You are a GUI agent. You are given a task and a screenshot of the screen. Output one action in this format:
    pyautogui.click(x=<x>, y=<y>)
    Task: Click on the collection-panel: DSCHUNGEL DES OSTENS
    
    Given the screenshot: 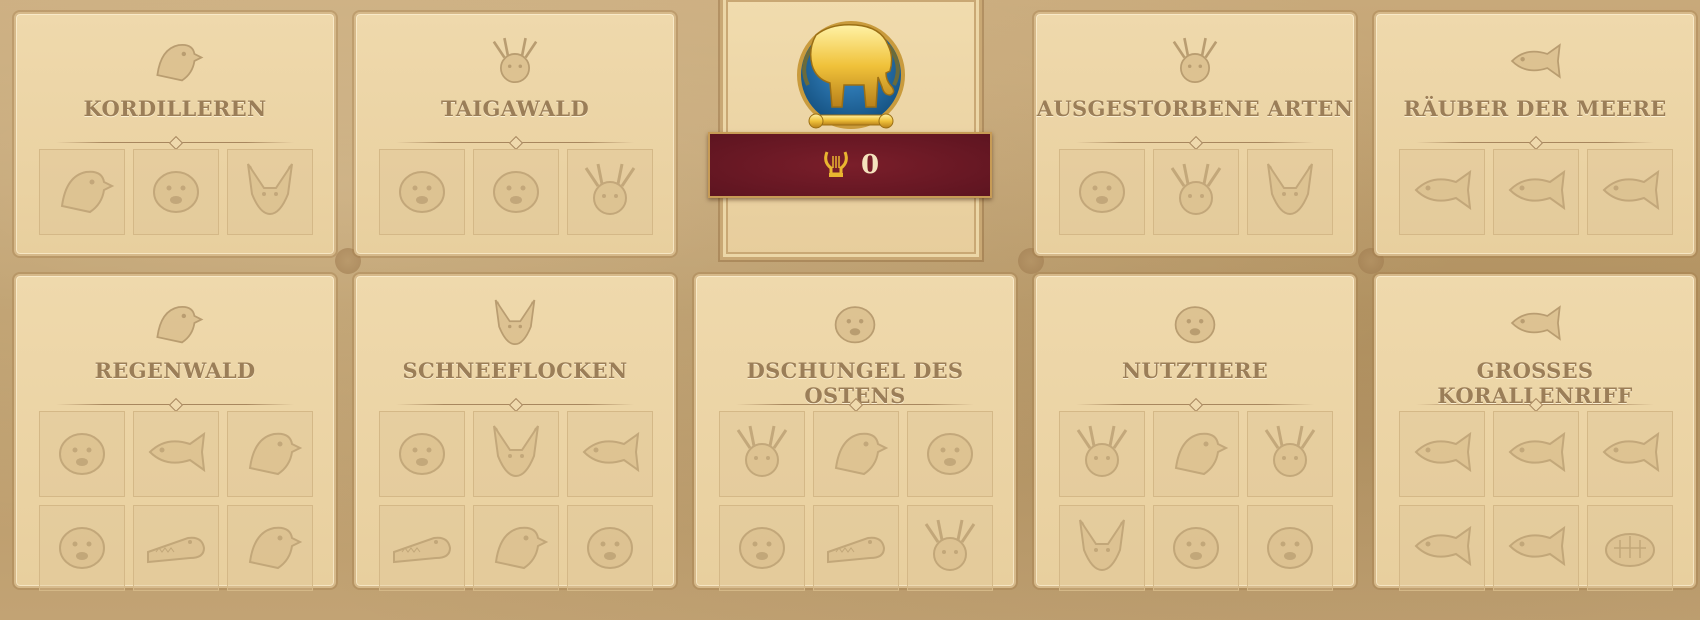 What is the action you would take?
    pyautogui.click(x=855, y=432)
    